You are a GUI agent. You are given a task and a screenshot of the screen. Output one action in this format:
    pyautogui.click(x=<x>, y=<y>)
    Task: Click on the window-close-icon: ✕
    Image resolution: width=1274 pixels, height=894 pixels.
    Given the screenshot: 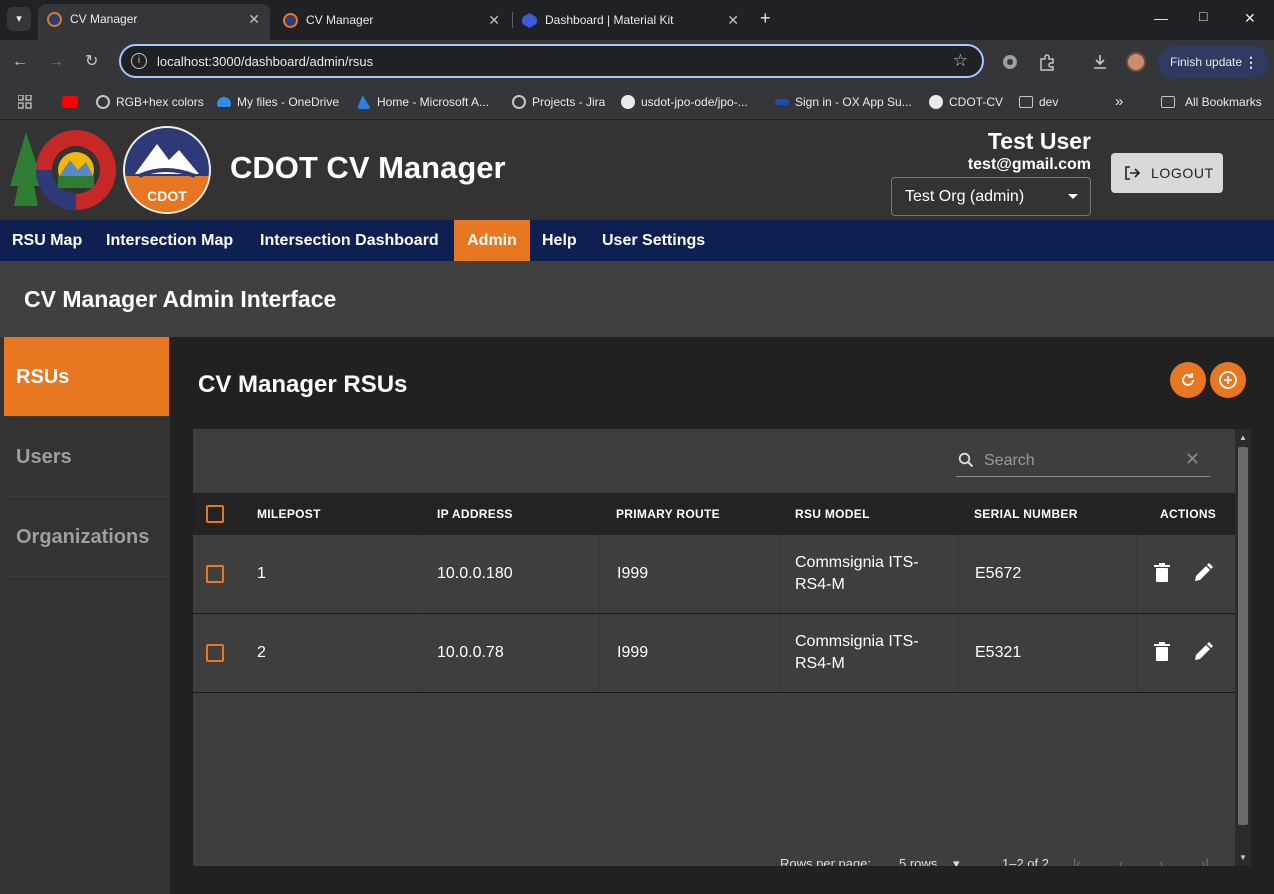 What is the action you would take?
    pyautogui.click(x=1250, y=18)
    